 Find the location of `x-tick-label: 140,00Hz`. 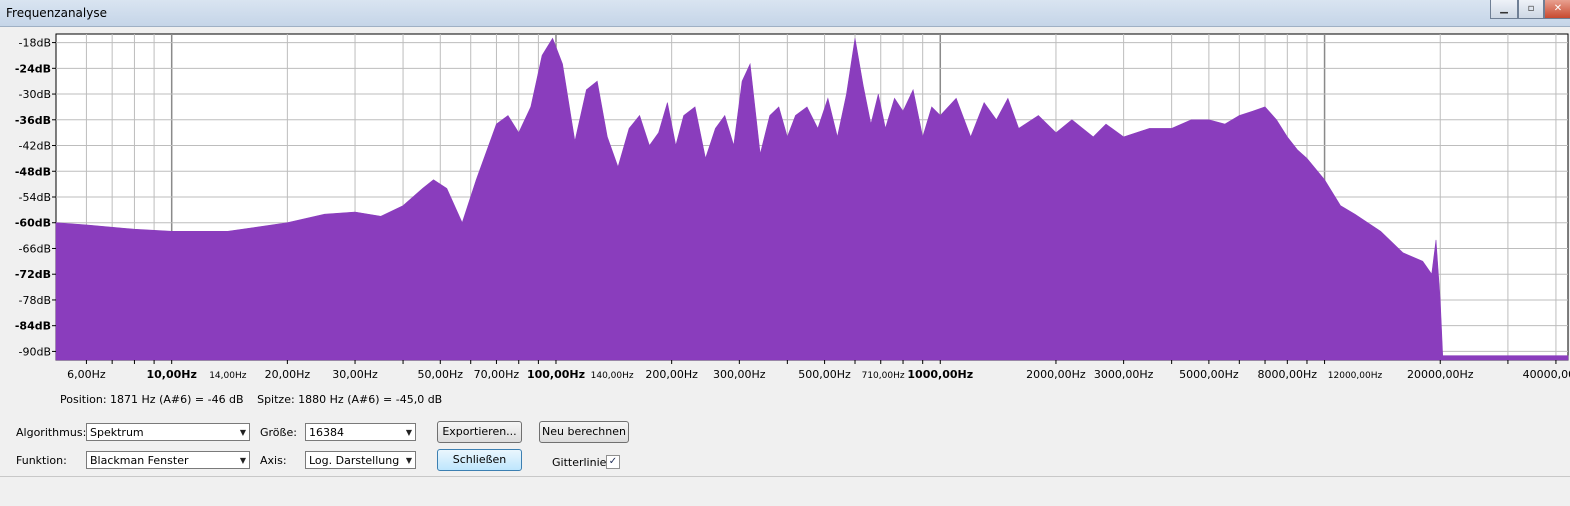

x-tick-label: 140,00Hz is located at coordinates (612, 376).